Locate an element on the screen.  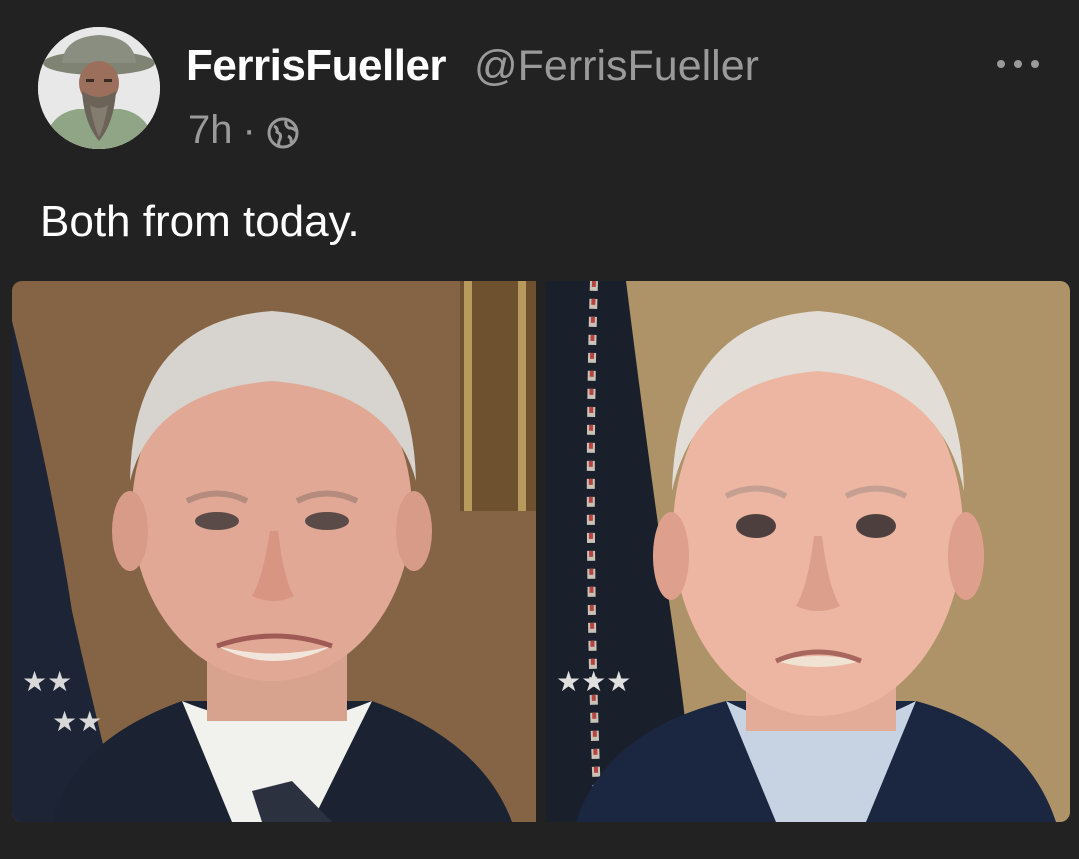
post-meta: 7h · is located at coordinates (244, 130).